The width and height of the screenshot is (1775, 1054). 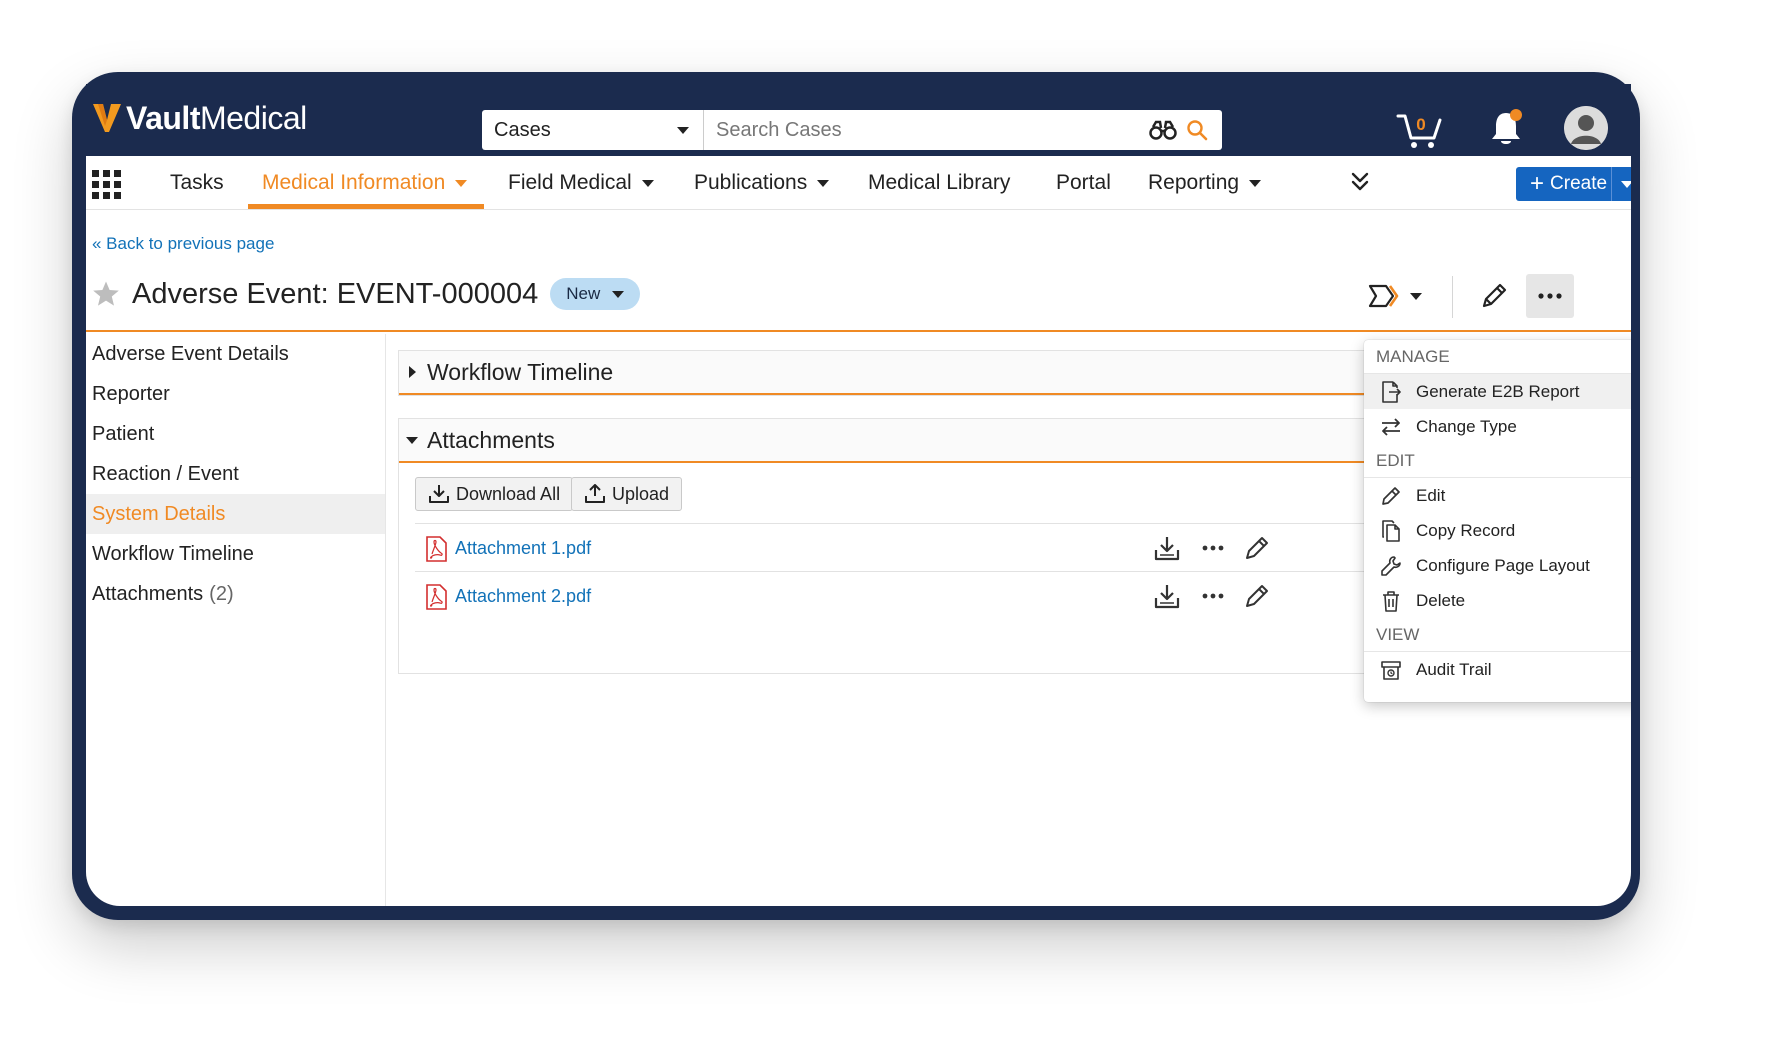 What do you see at coordinates (1586, 128) in the screenshot?
I see `avatar-icon` at bounding box center [1586, 128].